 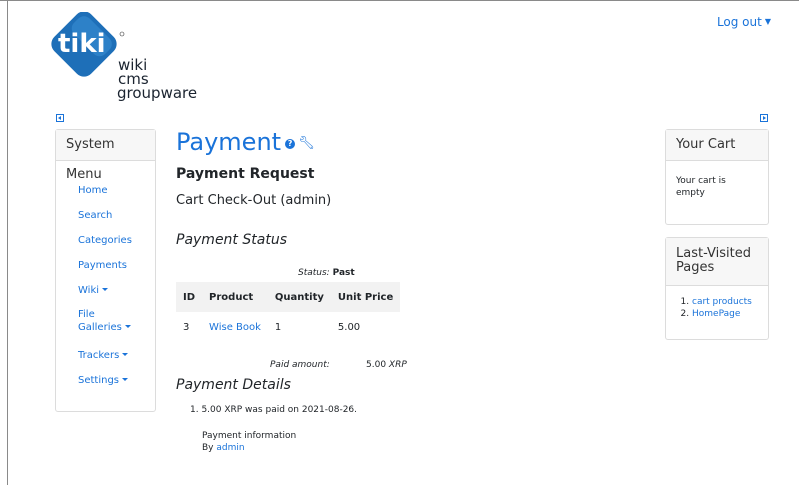 What do you see at coordinates (300, 365) in the screenshot?
I see `paid-amount-label: Paid amount:` at bounding box center [300, 365].